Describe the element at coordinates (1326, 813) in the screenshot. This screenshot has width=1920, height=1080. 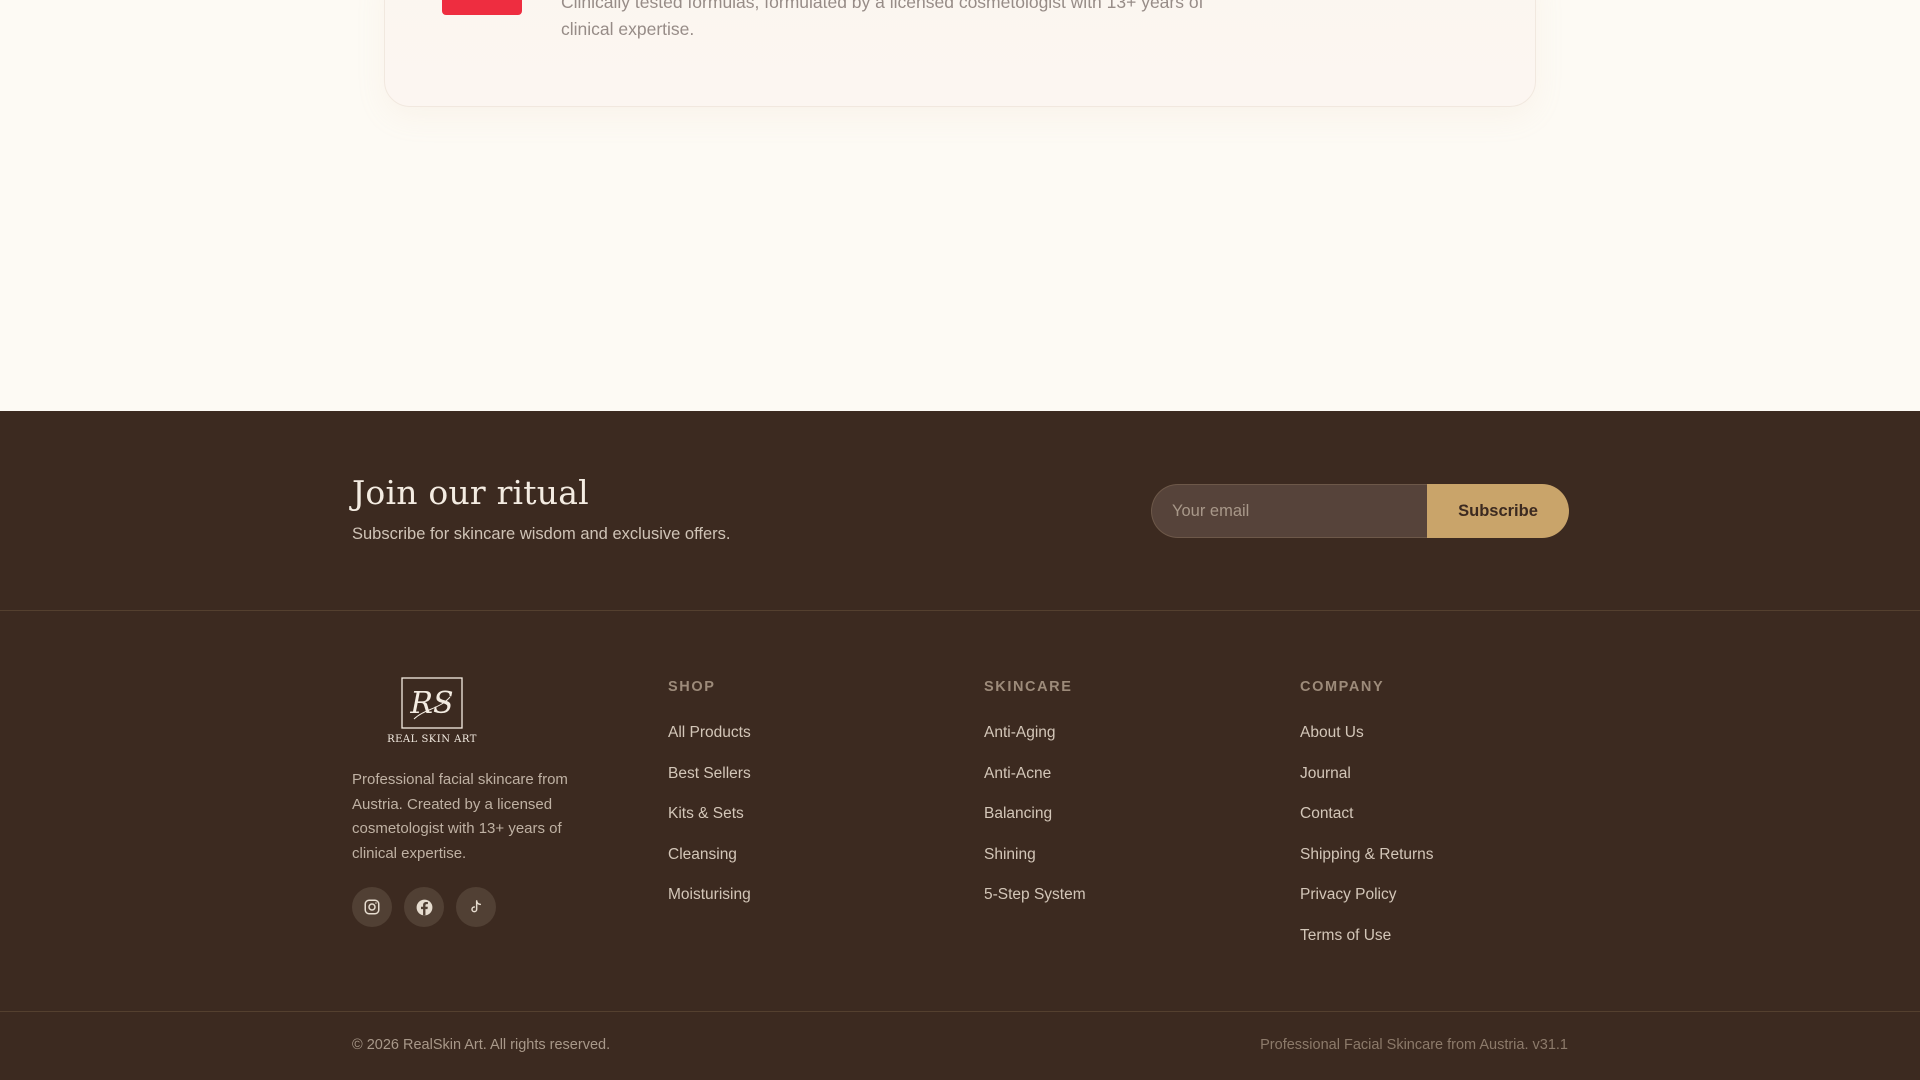
I see `link-contact: Contact` at that location.